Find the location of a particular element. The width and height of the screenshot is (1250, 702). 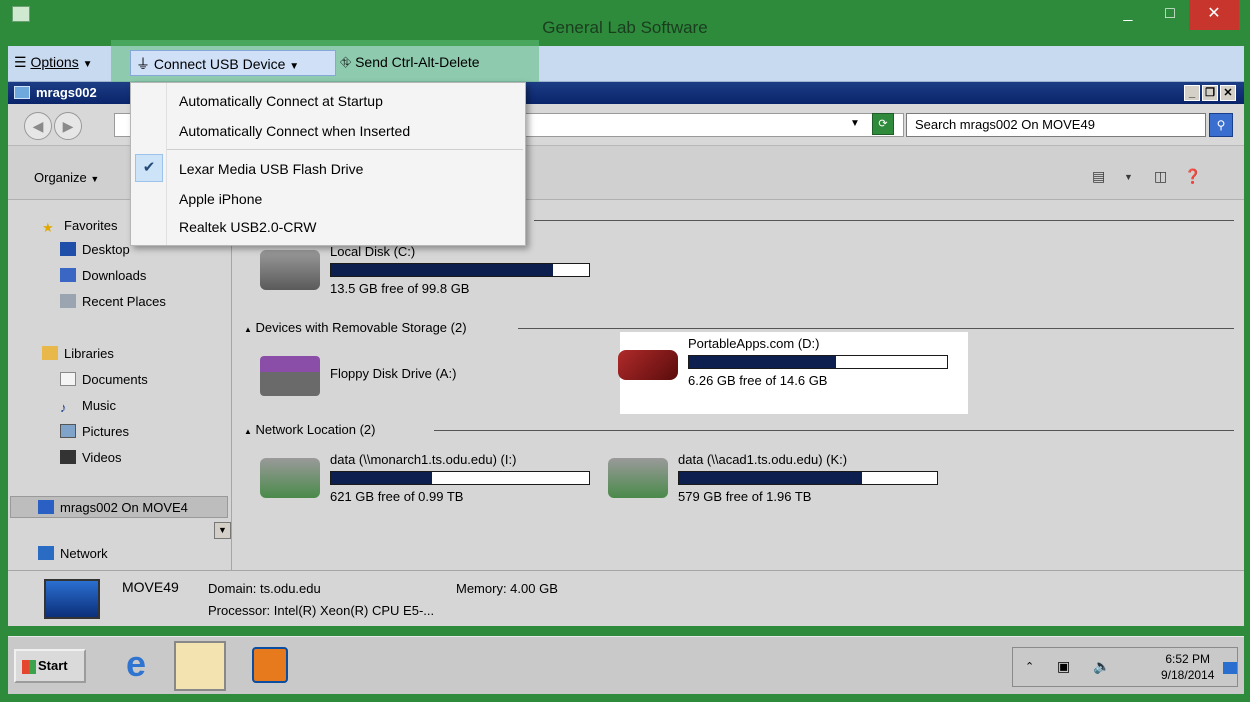

usb-icon: ⏚ is located at coordinates (143, 64).